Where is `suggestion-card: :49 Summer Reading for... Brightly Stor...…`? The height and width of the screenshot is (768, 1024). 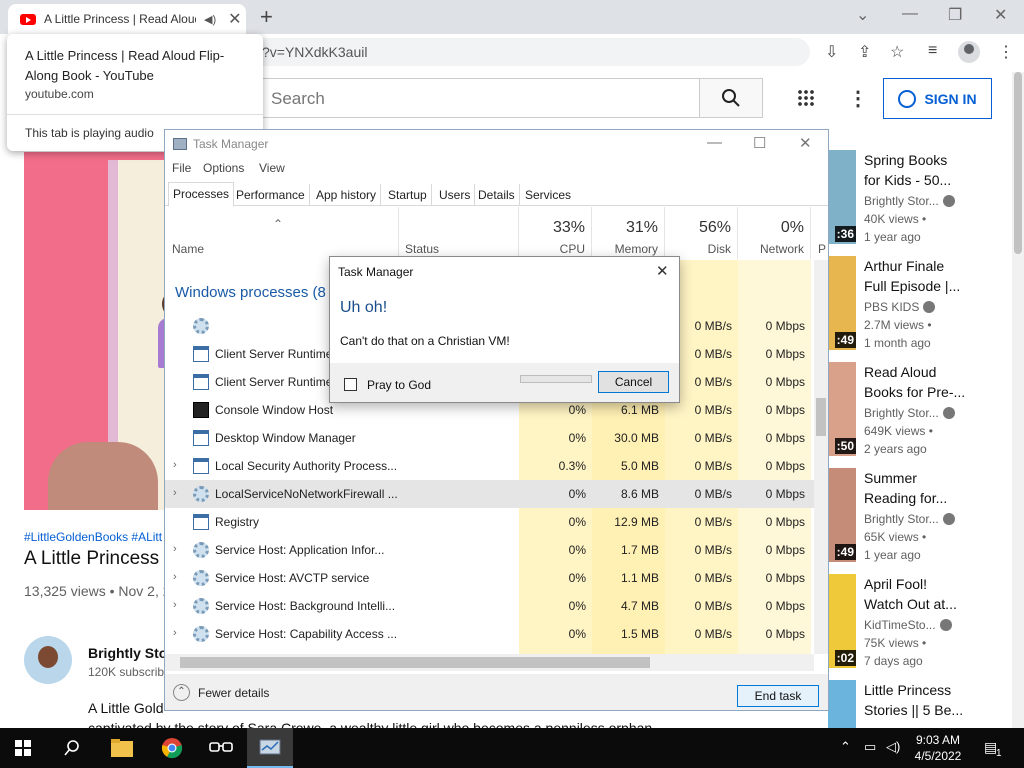
suggestion-card: :49 Summer Reading for... Brightly Stor...… is located at coordinates (918, 521).